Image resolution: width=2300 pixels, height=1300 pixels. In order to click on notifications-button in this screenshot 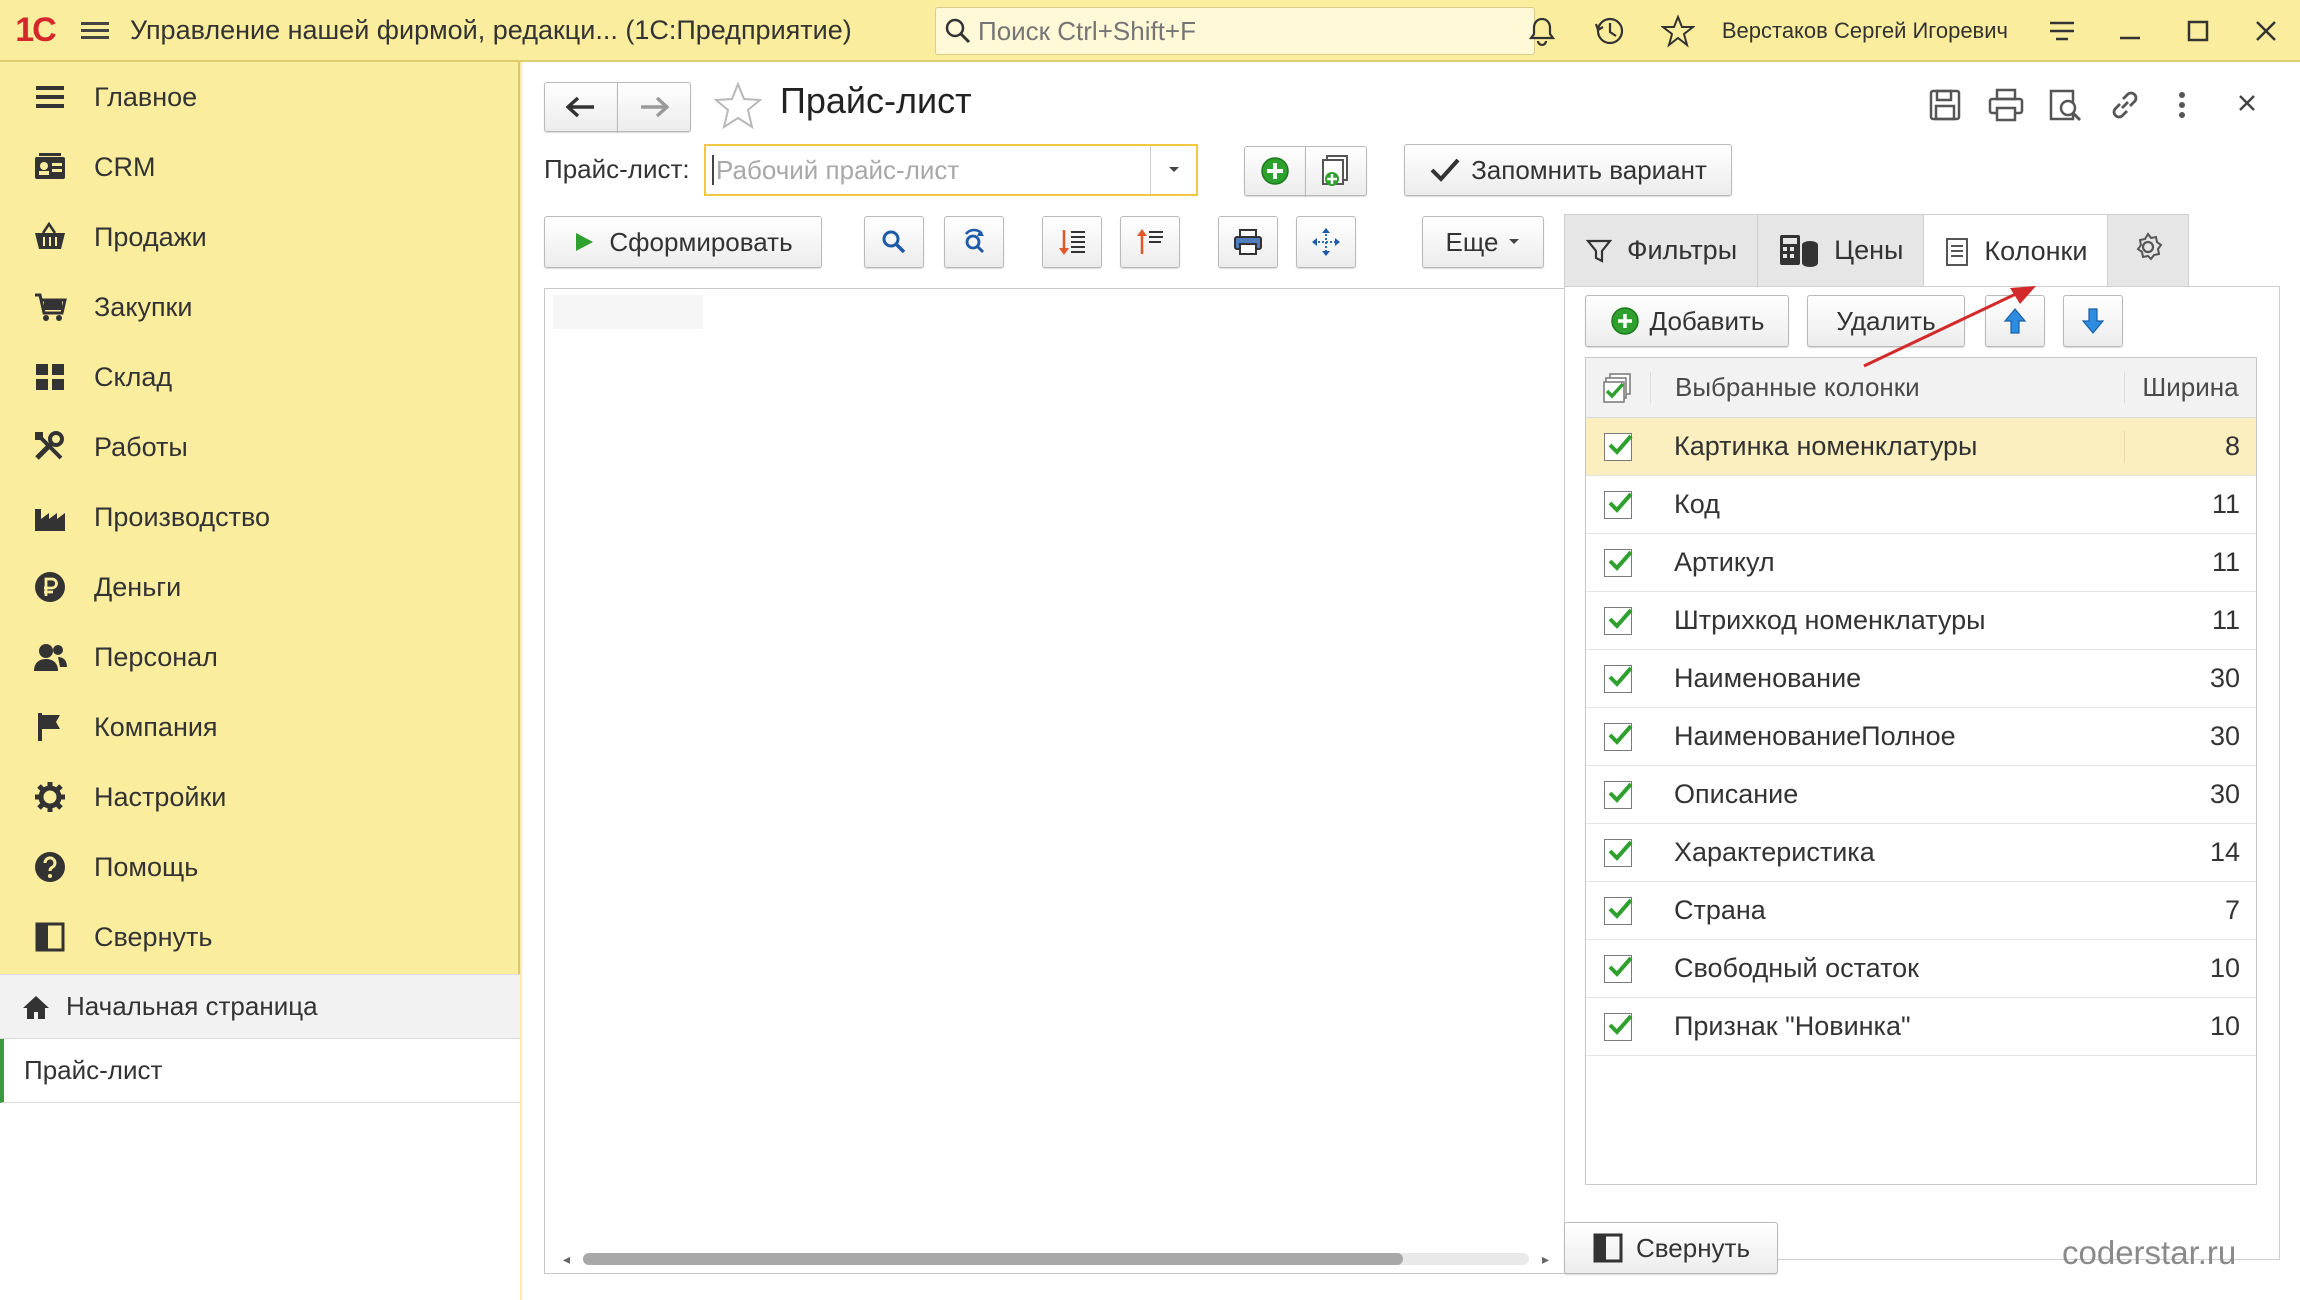, I will do `click(1542, 31)`.